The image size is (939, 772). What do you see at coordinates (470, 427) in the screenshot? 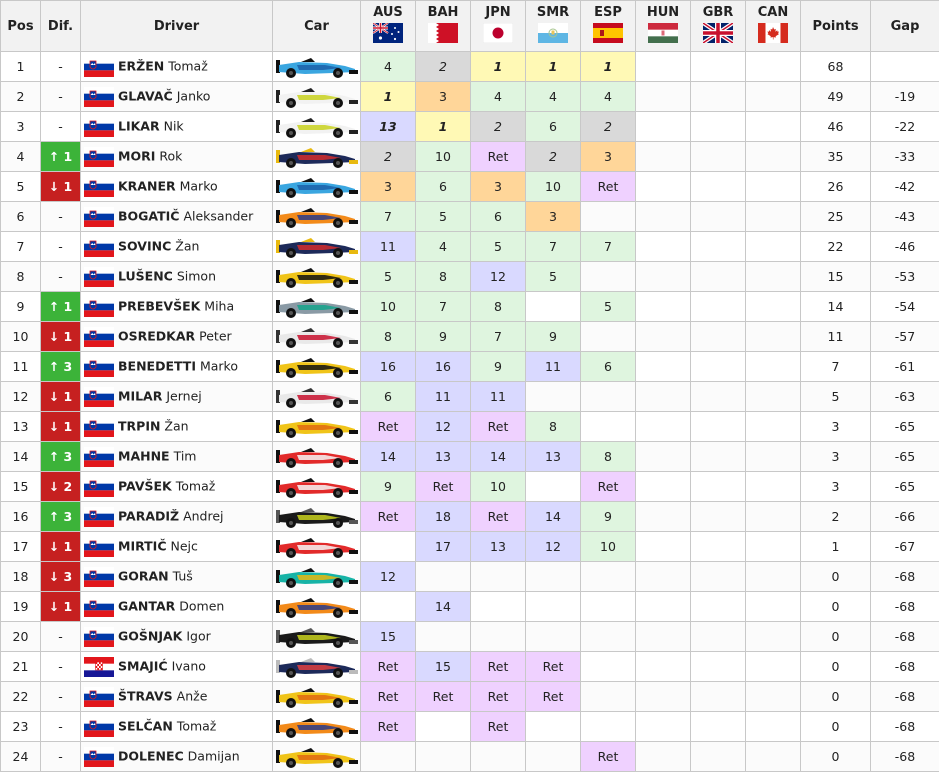
I see `table-row: 13↓ 1TRPIN ŽanRet12Ret83-65` at bounding box center [470, 427].